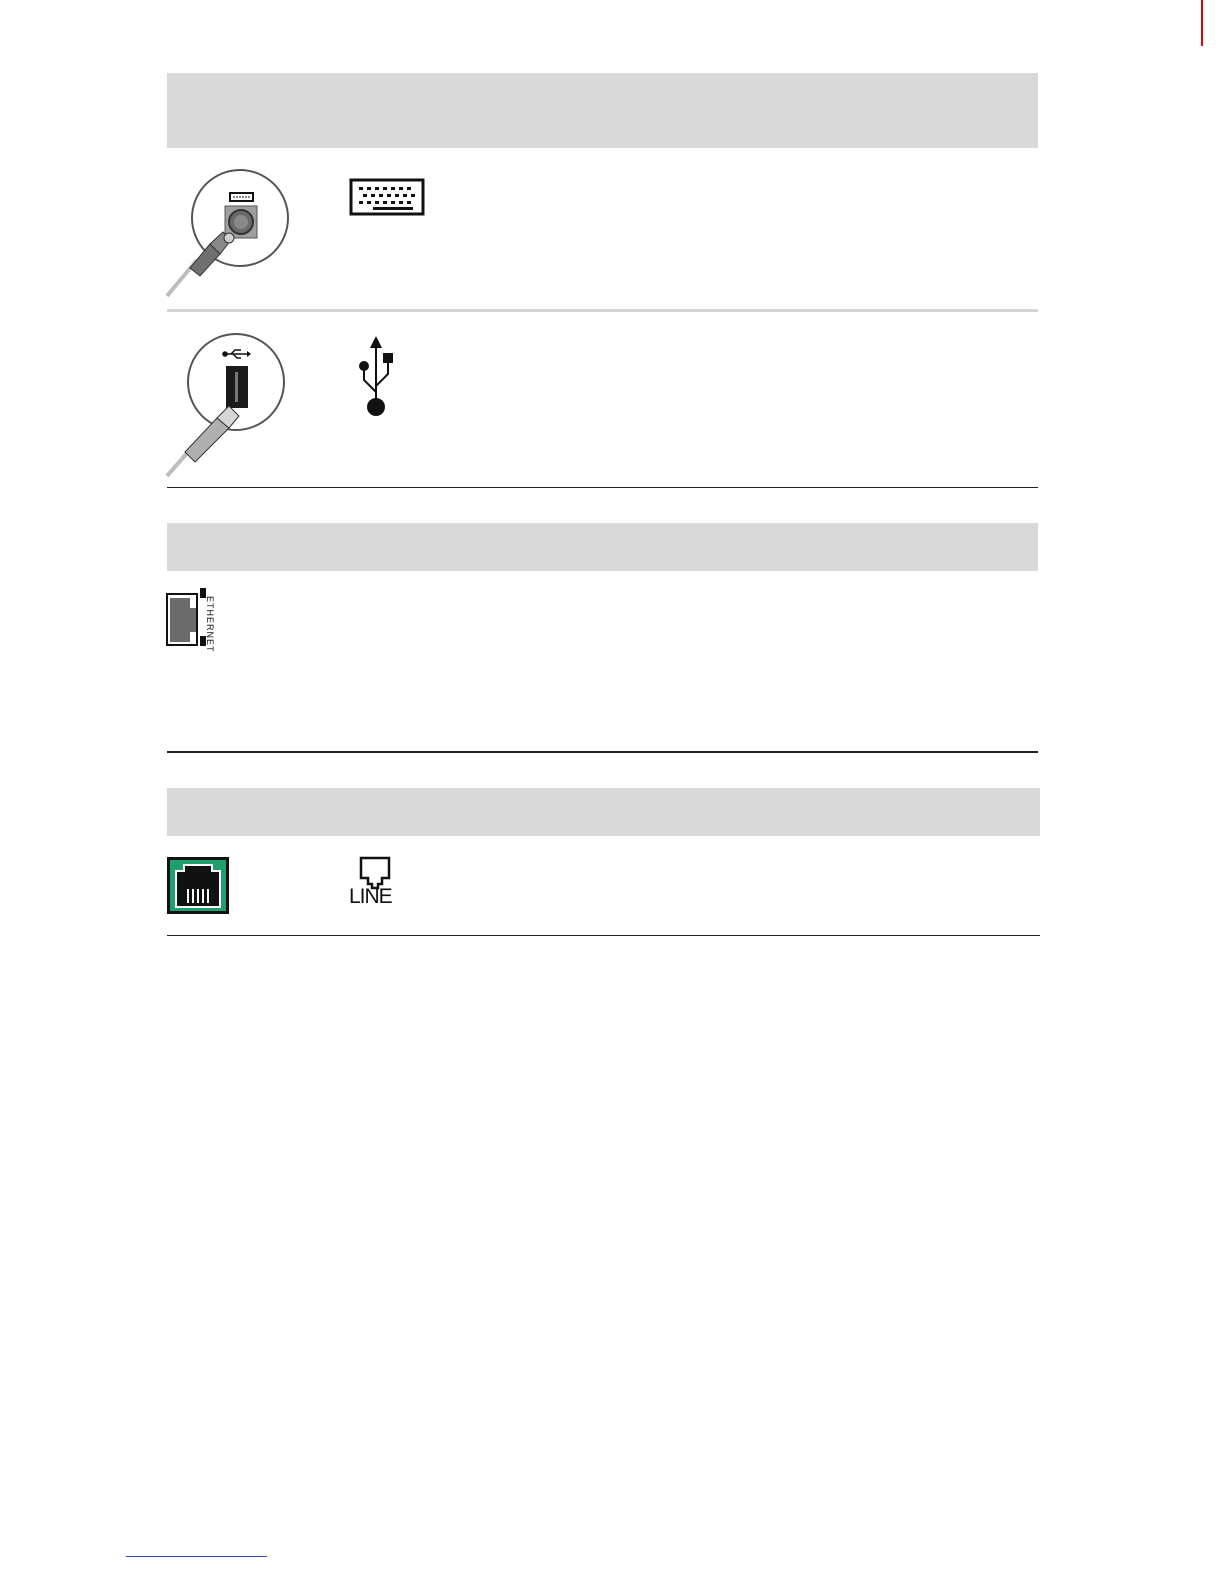 The width and height of the screenshot is (1224, 1584). I want to click on line-label: LINE, so click(371, 896).